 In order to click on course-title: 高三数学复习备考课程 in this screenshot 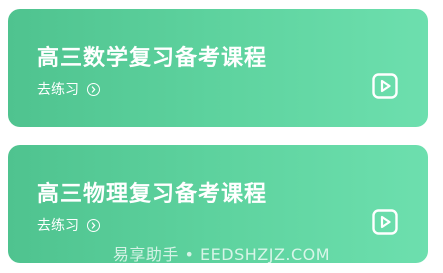, I will do `click(152, 58)`.